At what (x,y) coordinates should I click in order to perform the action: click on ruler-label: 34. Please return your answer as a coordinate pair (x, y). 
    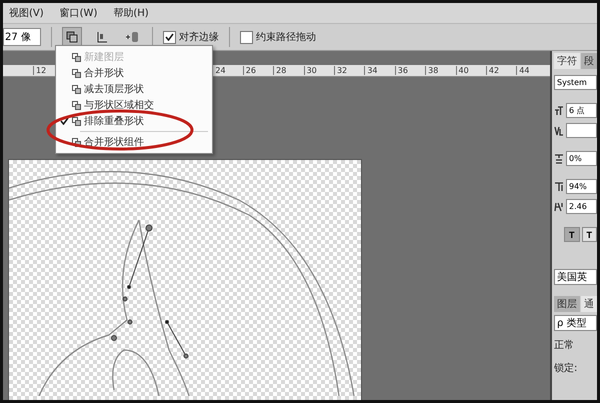
    Looking at the image, I should click on (379, 70).